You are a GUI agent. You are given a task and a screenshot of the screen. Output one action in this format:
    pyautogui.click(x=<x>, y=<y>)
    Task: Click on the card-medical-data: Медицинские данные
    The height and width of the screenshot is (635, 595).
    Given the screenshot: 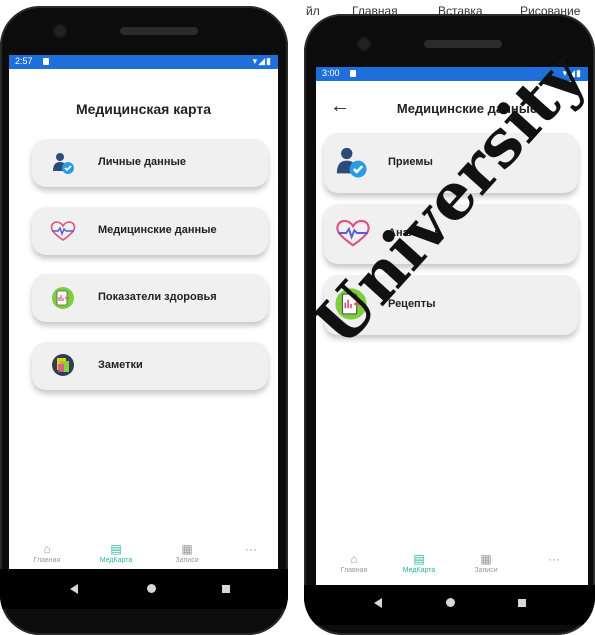 What is the action you would take?
    pyautogui.click(x=150, y=231)
    